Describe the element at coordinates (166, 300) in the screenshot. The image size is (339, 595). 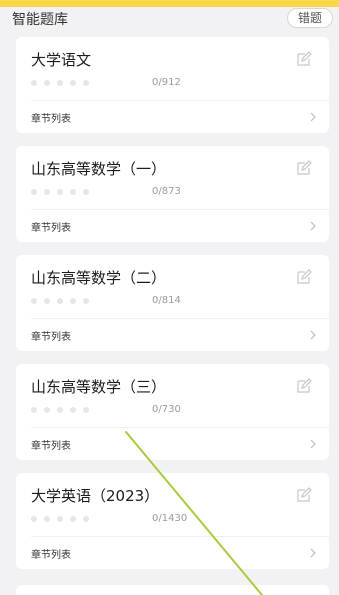
I see `progress-count: 0/814` at that location.